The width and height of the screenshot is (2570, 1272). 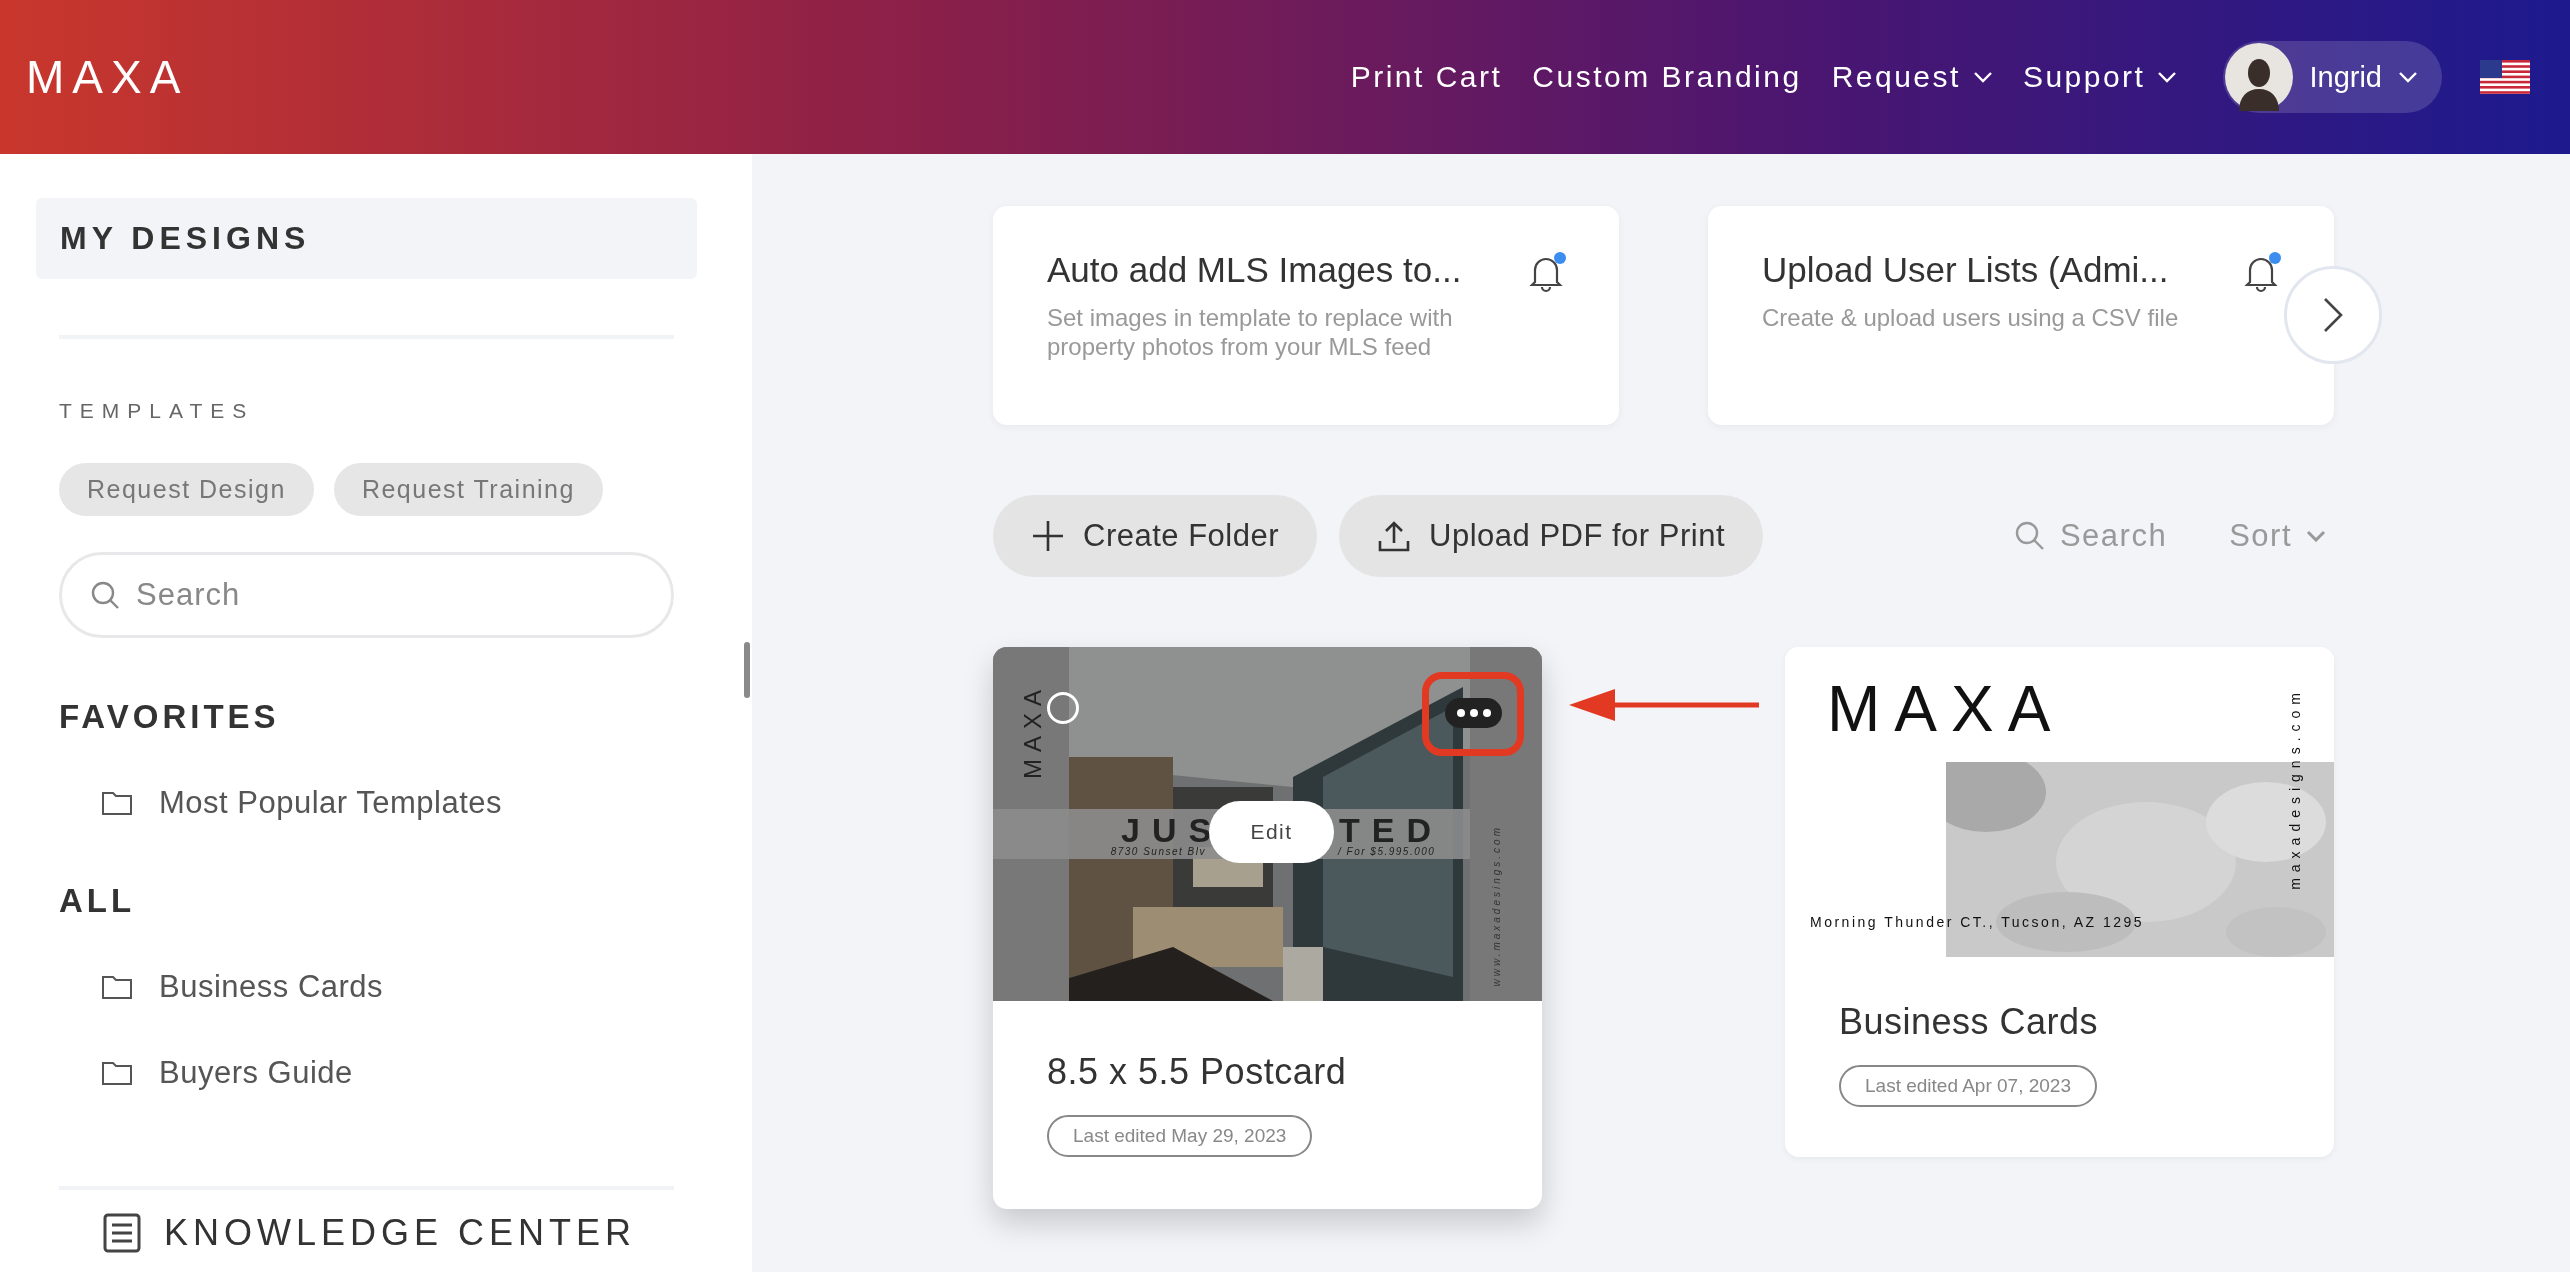 What do you see at coordinates (1155, 536) in the screenshot?
I see `create-folder-button: Create Folder` at bounding box center [1155, 536].